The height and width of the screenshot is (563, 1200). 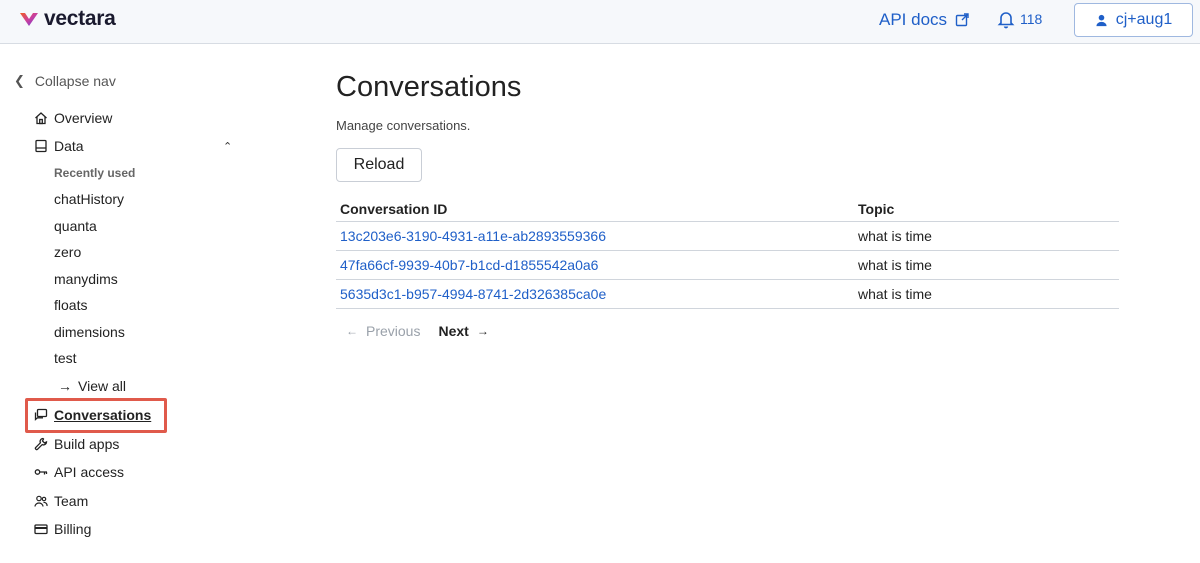 I want to click on wrench-icon, so click(x=41, y=444).